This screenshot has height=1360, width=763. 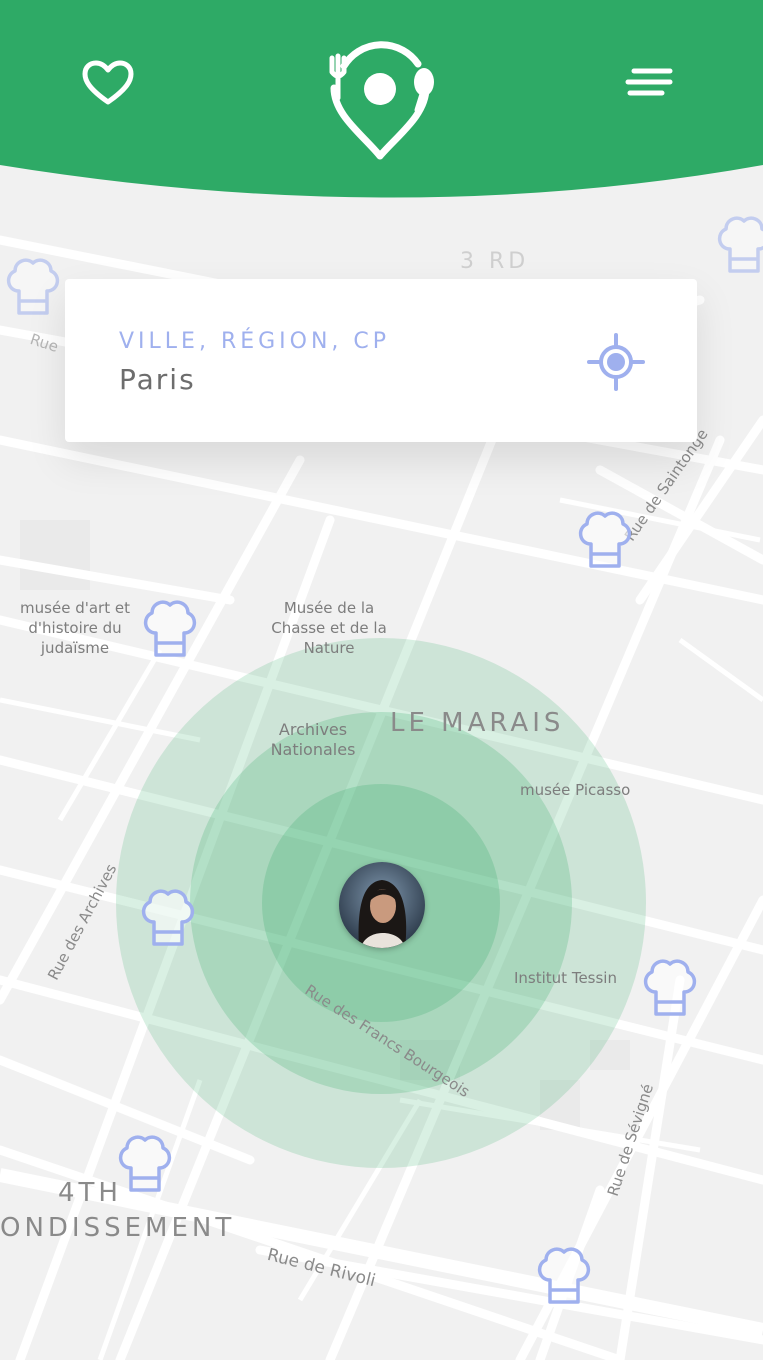 I want to click on user-avatar, so click(x=382, y=905).